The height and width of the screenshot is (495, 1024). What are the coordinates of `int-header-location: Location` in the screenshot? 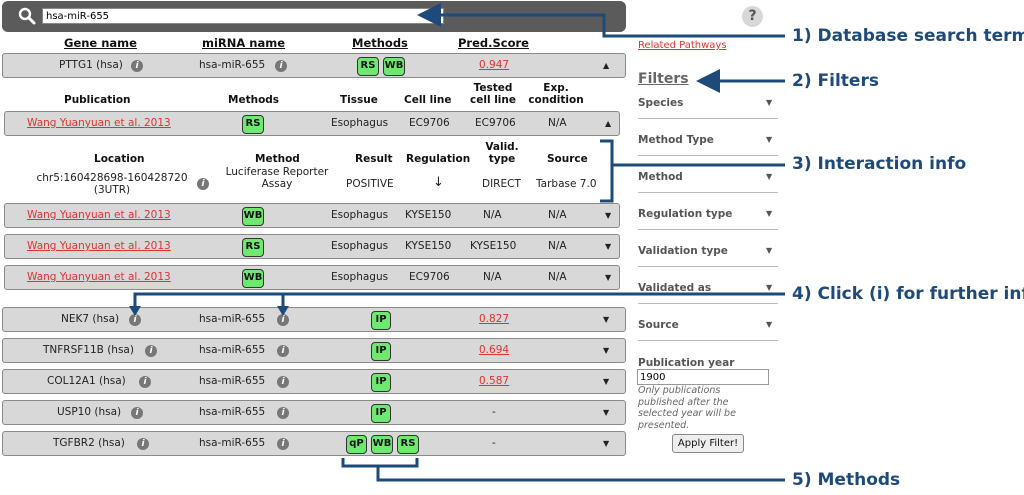 It's located at (119, 159).